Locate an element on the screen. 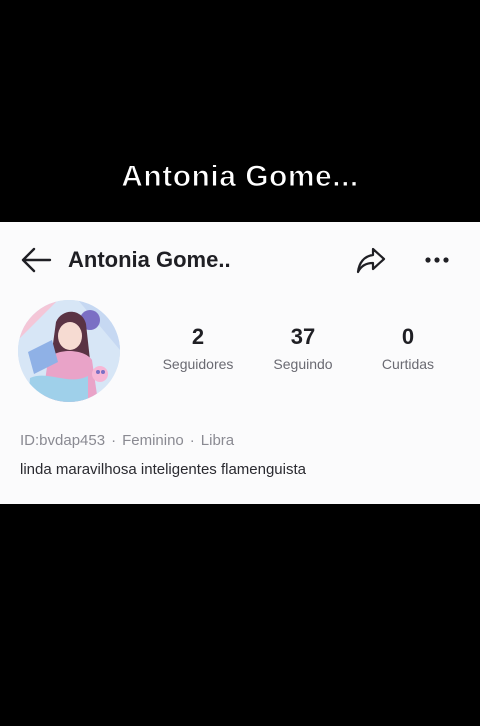 The image size is (480, 726). followers-stat: 2 Seguidores is located at coordinates (198, 347).